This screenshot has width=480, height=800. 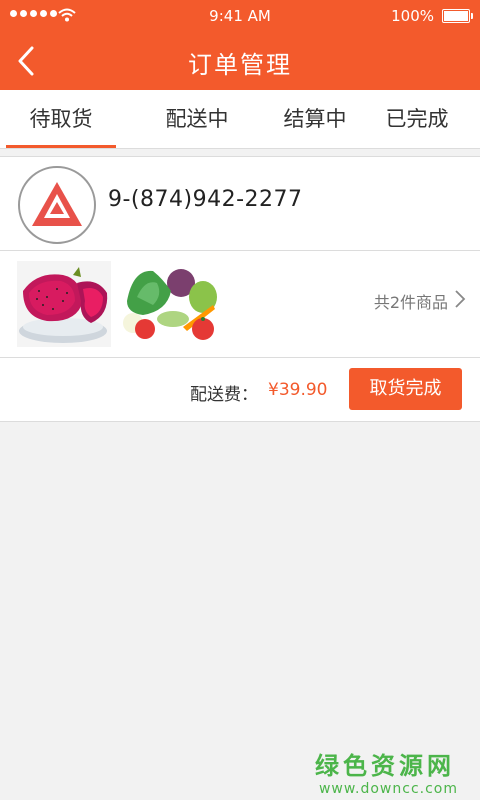 What do you see at coordinates (457, 16) in the screenshot?
I see `battery-icon` at bounding box center [457, 16].